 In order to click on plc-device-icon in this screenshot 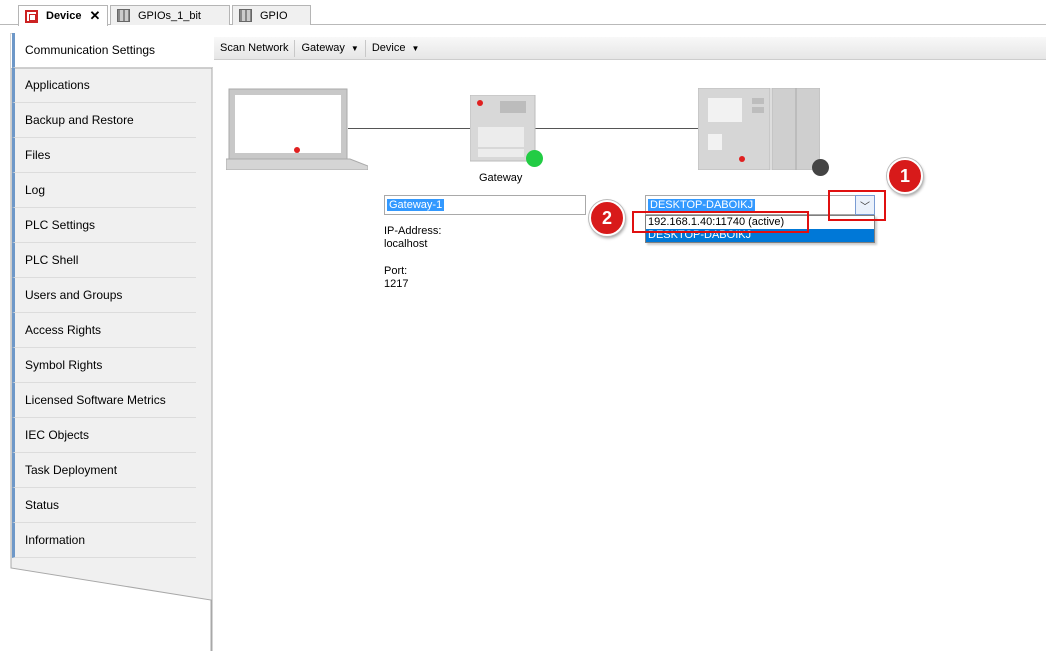, I will do `click(759, 129)`.